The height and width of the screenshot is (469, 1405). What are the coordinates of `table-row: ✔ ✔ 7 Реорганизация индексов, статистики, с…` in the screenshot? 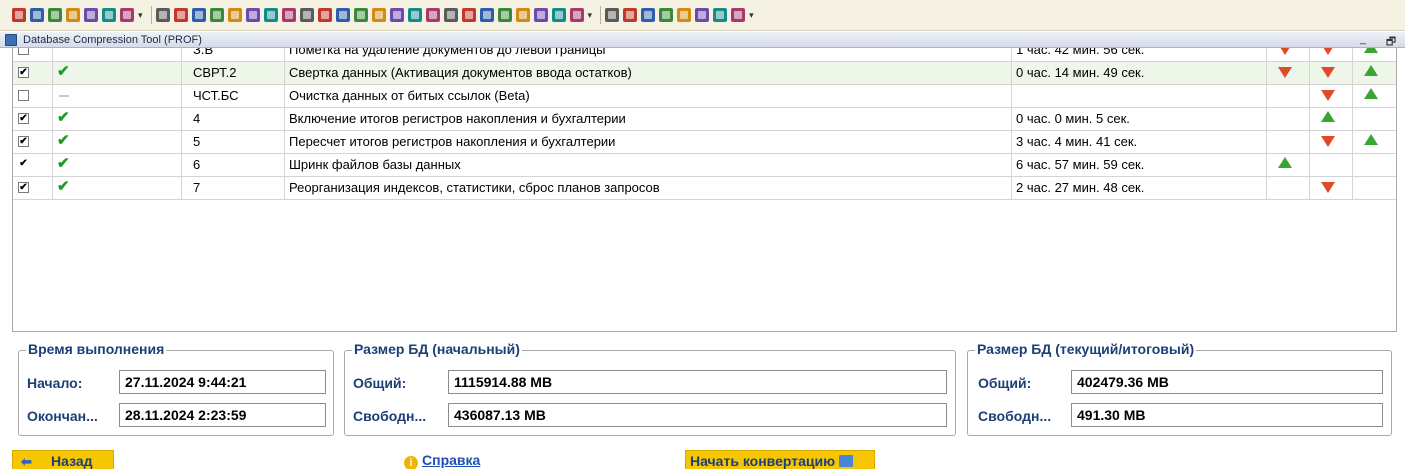 It's located at (704, 188).